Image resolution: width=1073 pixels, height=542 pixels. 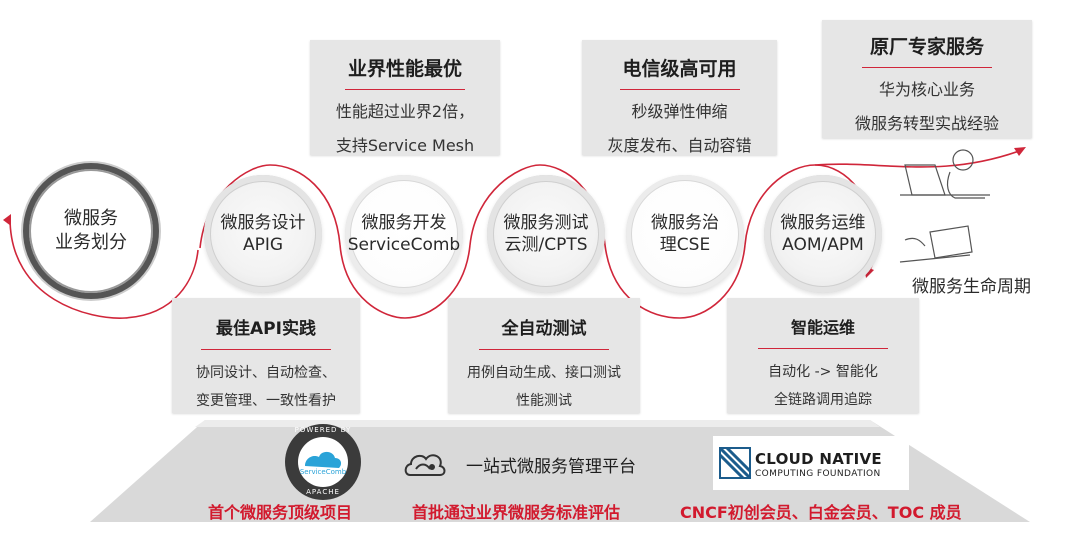 I want to click on callout-title: 全自动测试, so click(x=544, y=329).